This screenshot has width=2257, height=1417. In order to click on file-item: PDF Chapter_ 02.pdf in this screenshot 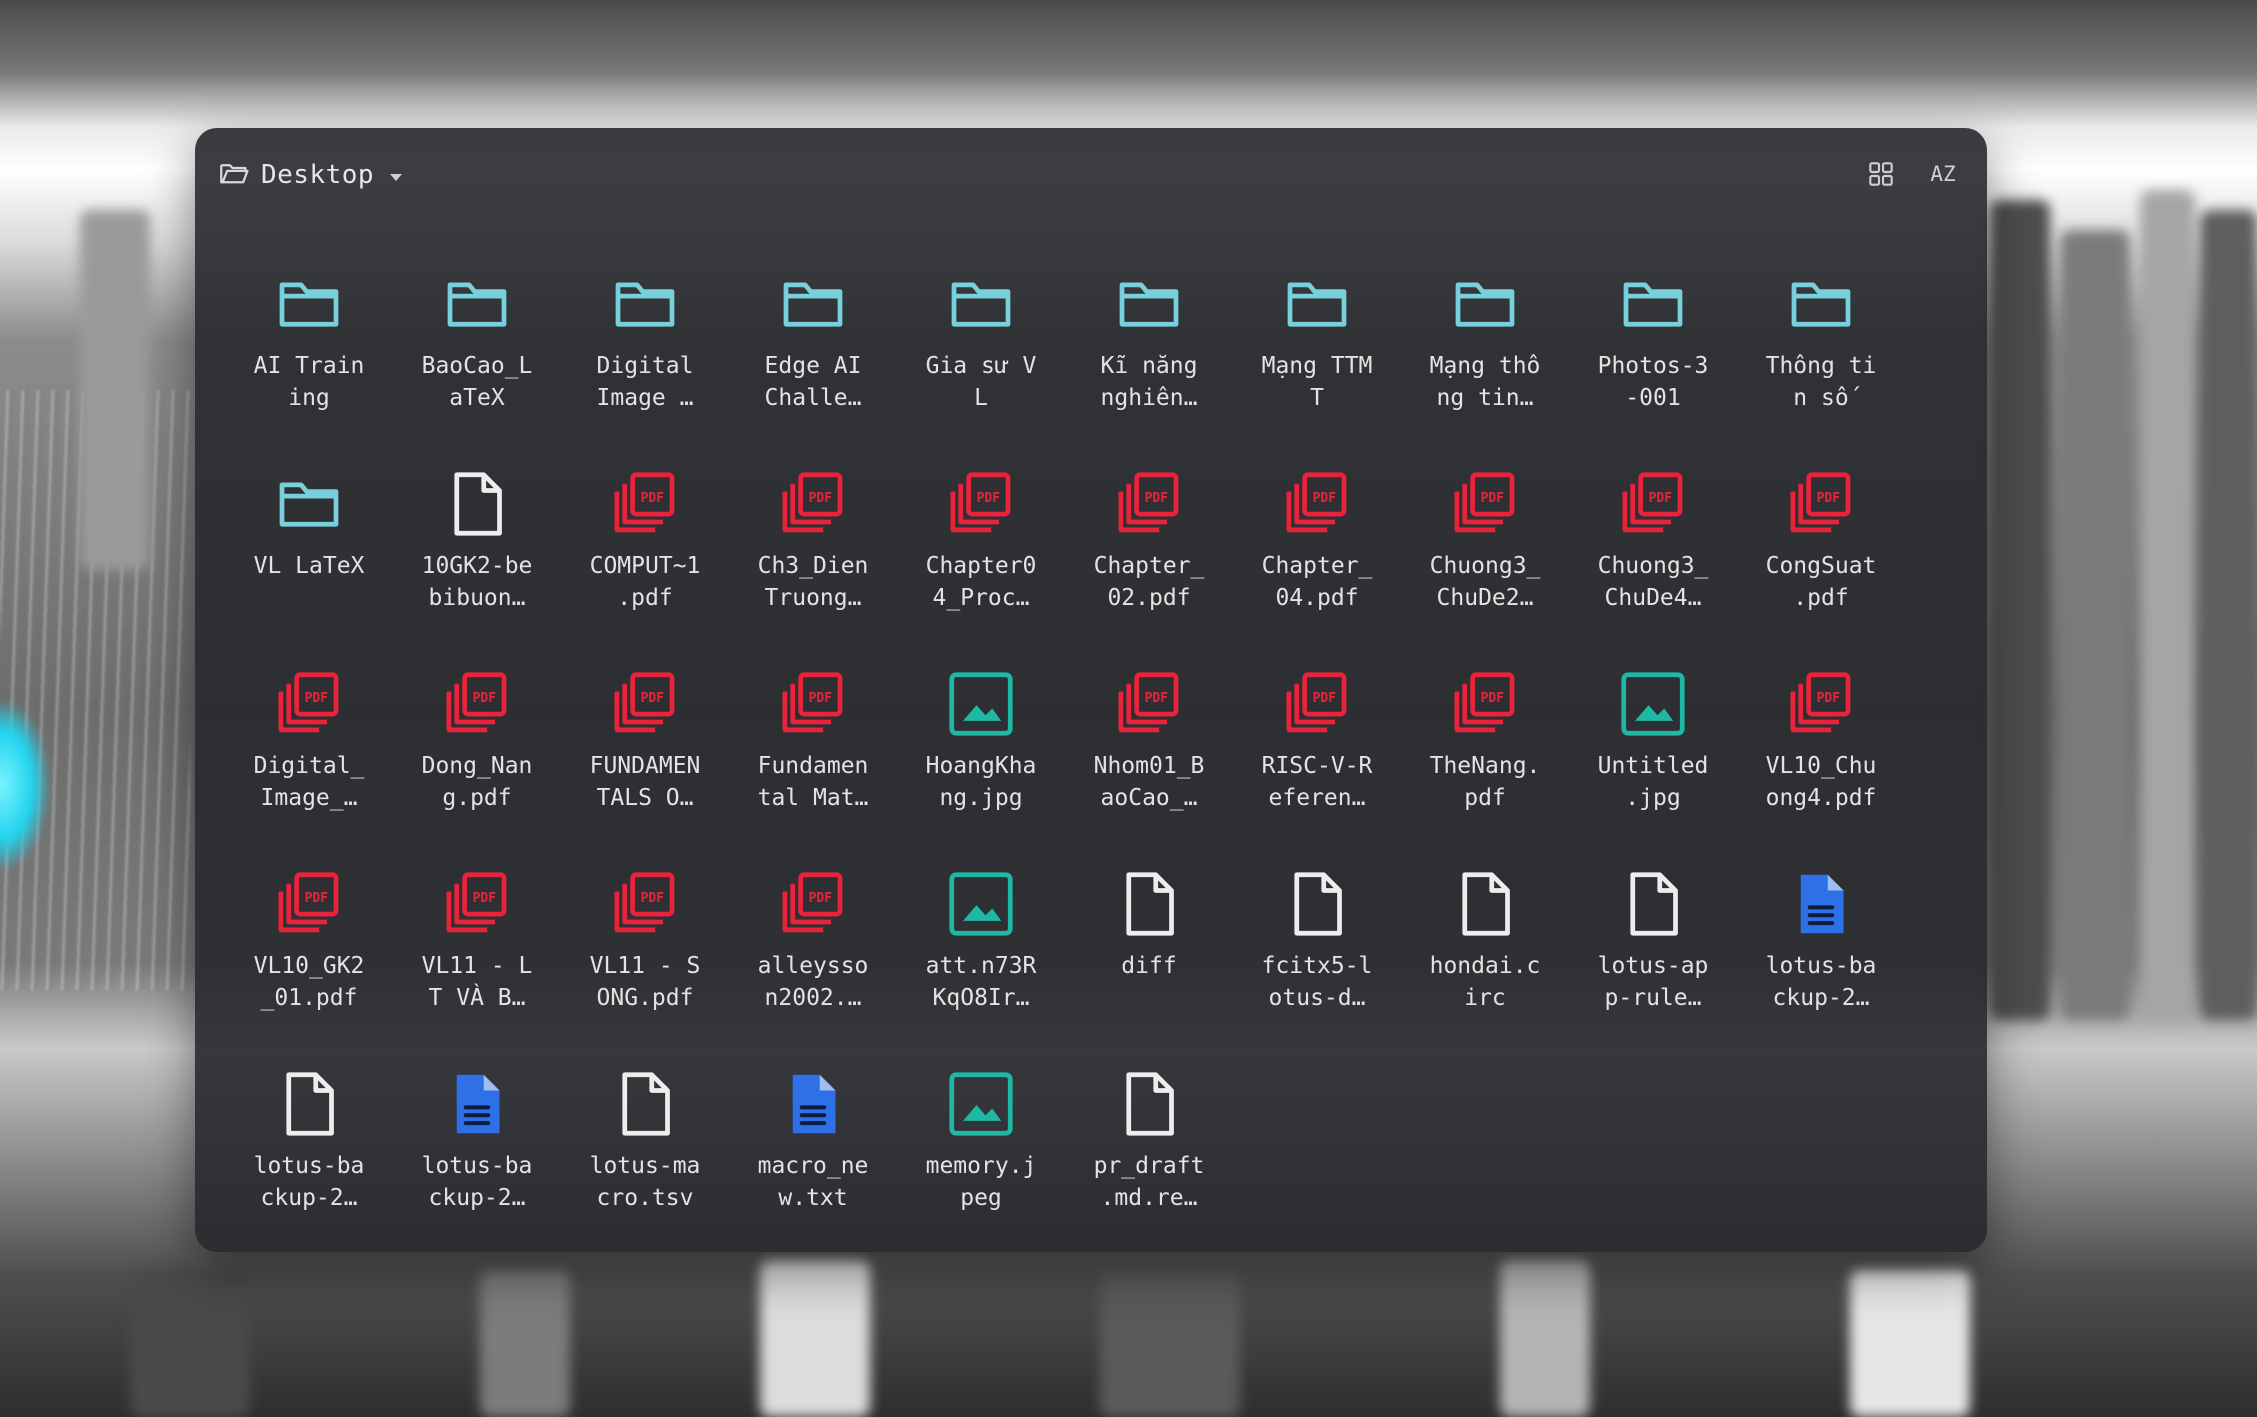, I will do `click(1149, 523)`.